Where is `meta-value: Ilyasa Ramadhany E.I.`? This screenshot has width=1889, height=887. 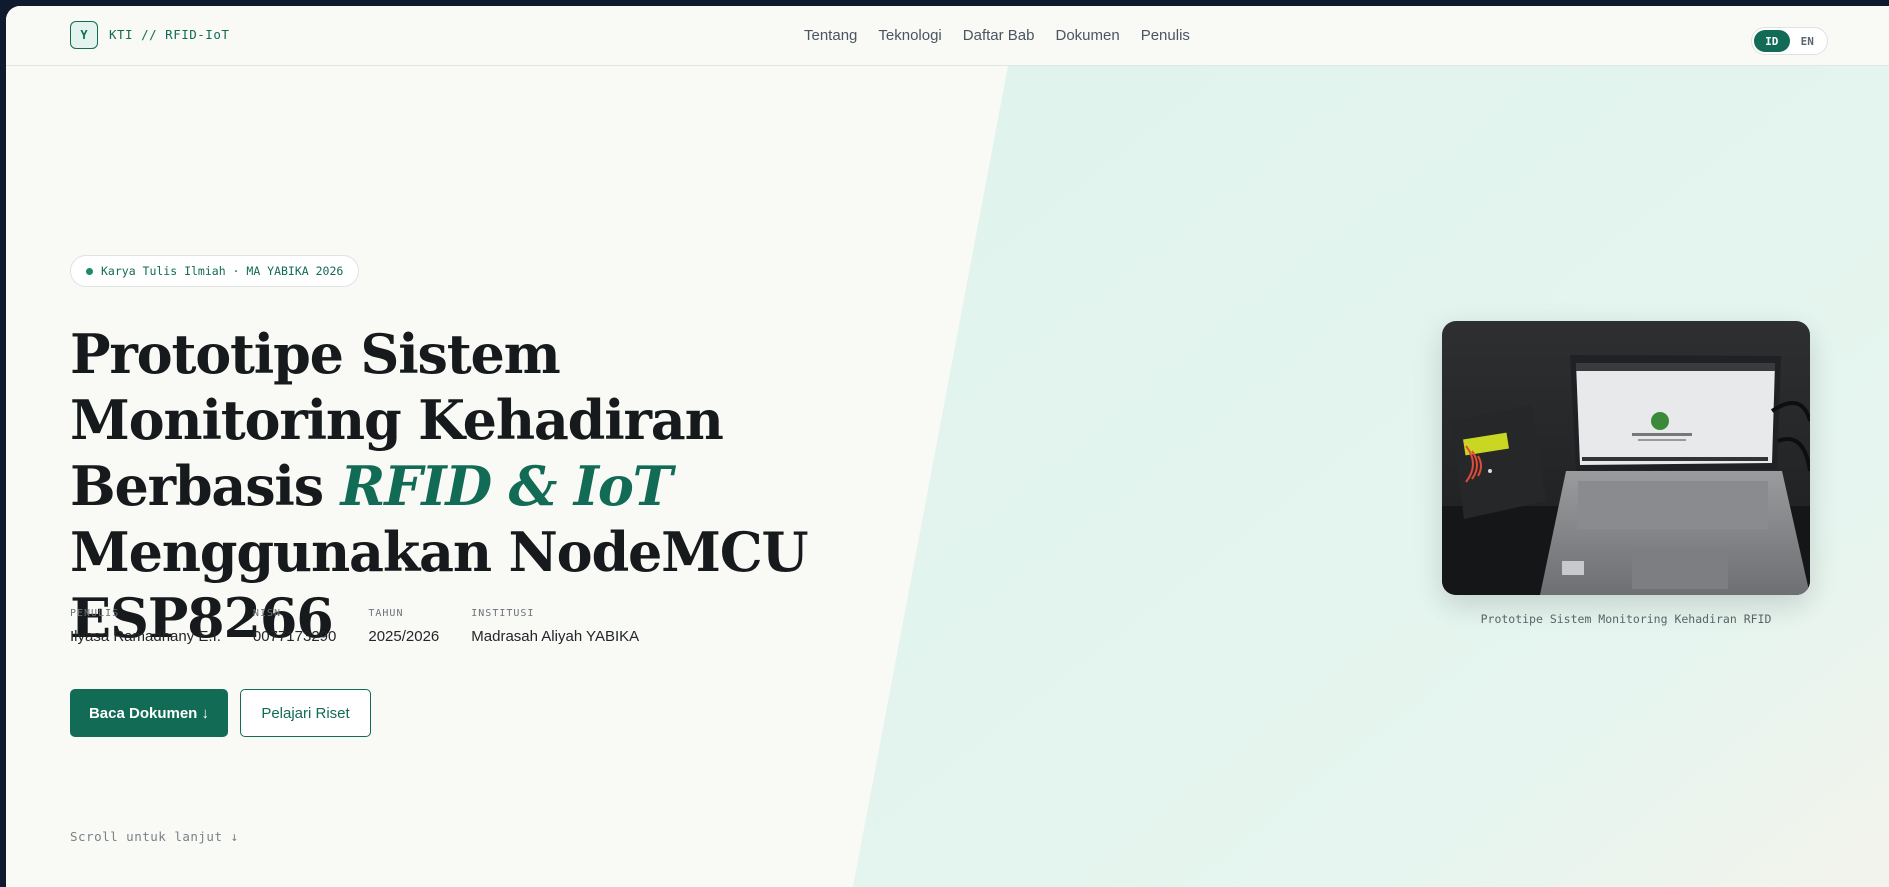 meta-value: Ilyasa Ramadhany E.I. is located at coordinates (145, 636).